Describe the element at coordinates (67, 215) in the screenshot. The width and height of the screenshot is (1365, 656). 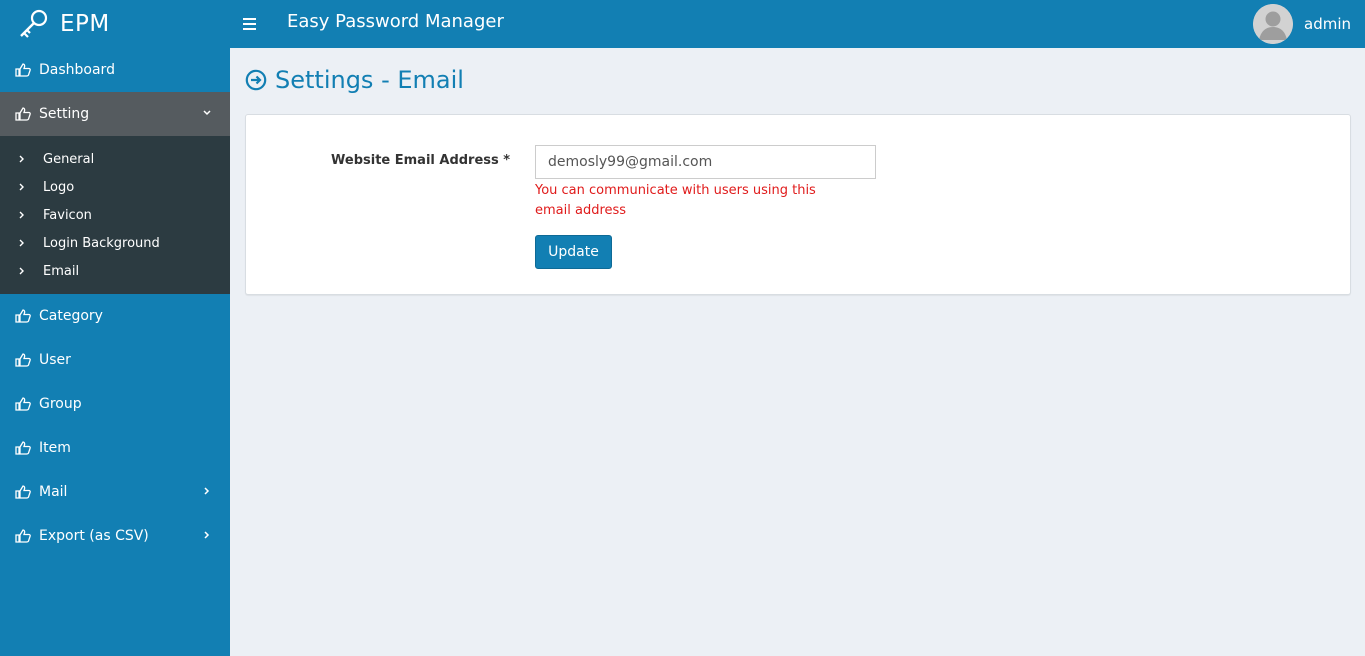
I see `submenu-item-label: Favicon` at that location.